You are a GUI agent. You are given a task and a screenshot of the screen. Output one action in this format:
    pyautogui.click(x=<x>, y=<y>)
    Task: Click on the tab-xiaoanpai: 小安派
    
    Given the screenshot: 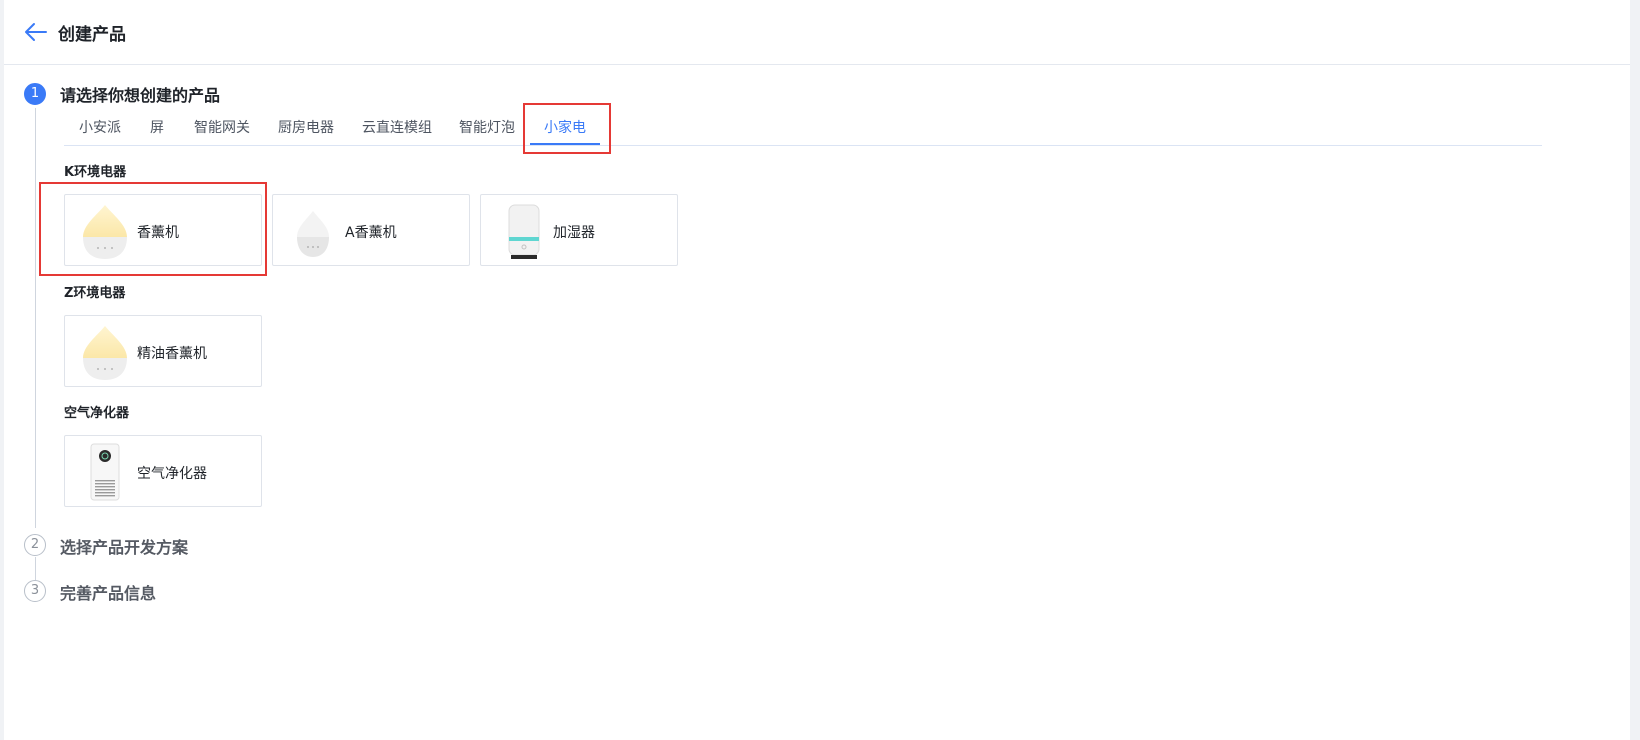 What is the action you would take?
    pyautogui.click(x=100, y=127)
    